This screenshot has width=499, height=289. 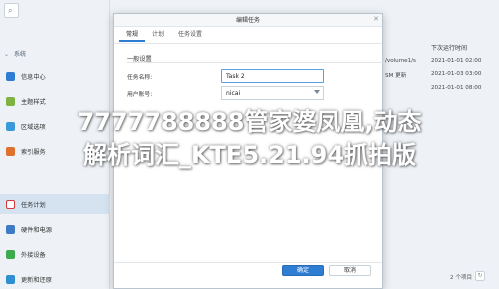 I want to click on sidebar-item-label: 硬件和电源, so click(x=36, y=230).